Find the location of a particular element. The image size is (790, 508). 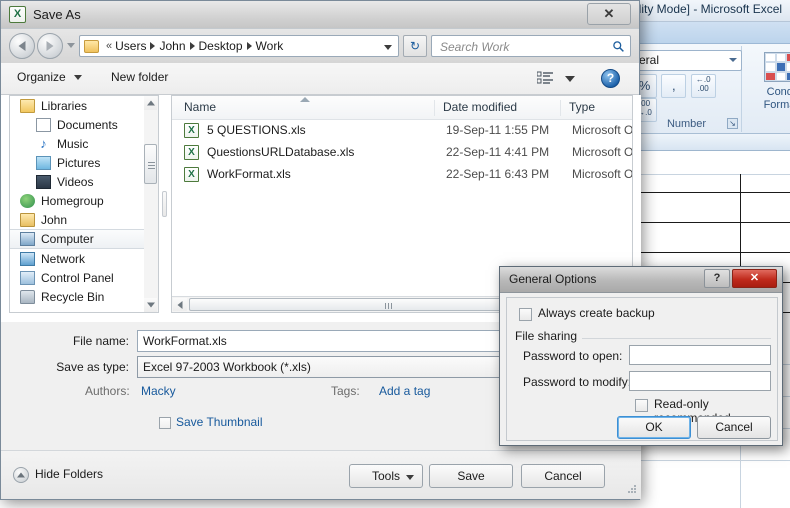

ribbon-group-conditional-formatting: Condi Format is located at coordinates (768, 89).